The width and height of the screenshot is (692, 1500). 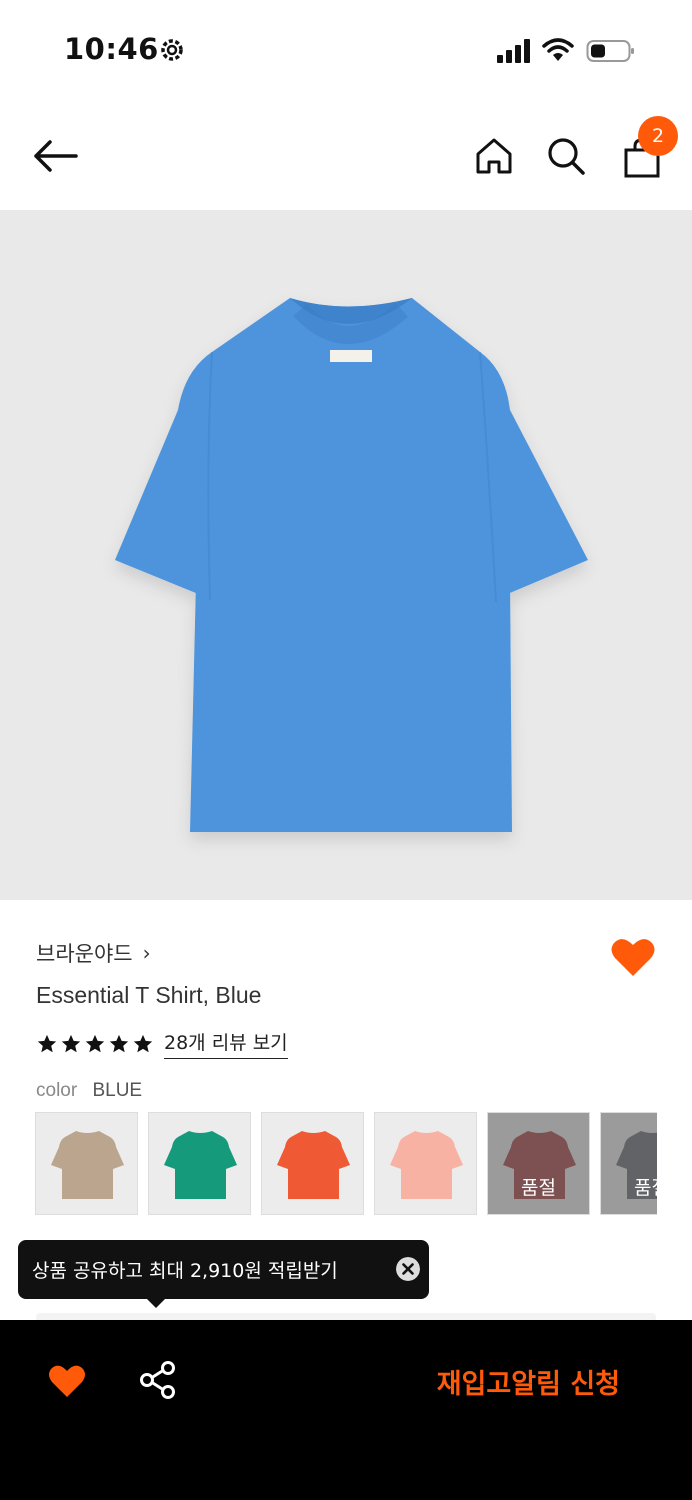 What do you see at coordinates (117, 1090) in the screenshot?
I see `color-value: BLUE` at bounding box center [117, 1090].